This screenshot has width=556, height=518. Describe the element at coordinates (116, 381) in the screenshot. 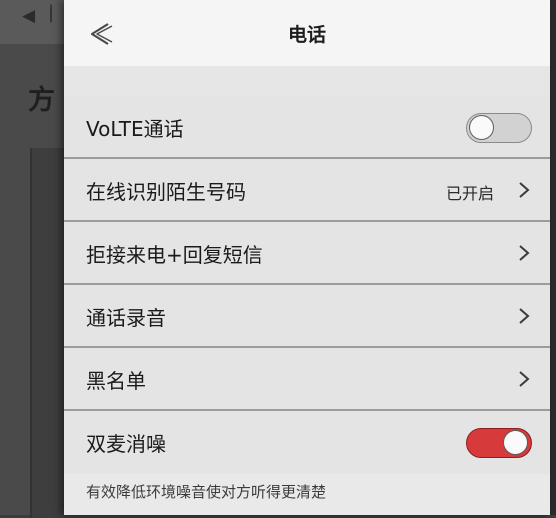

I see `setting-label: 黑名单` at that location.